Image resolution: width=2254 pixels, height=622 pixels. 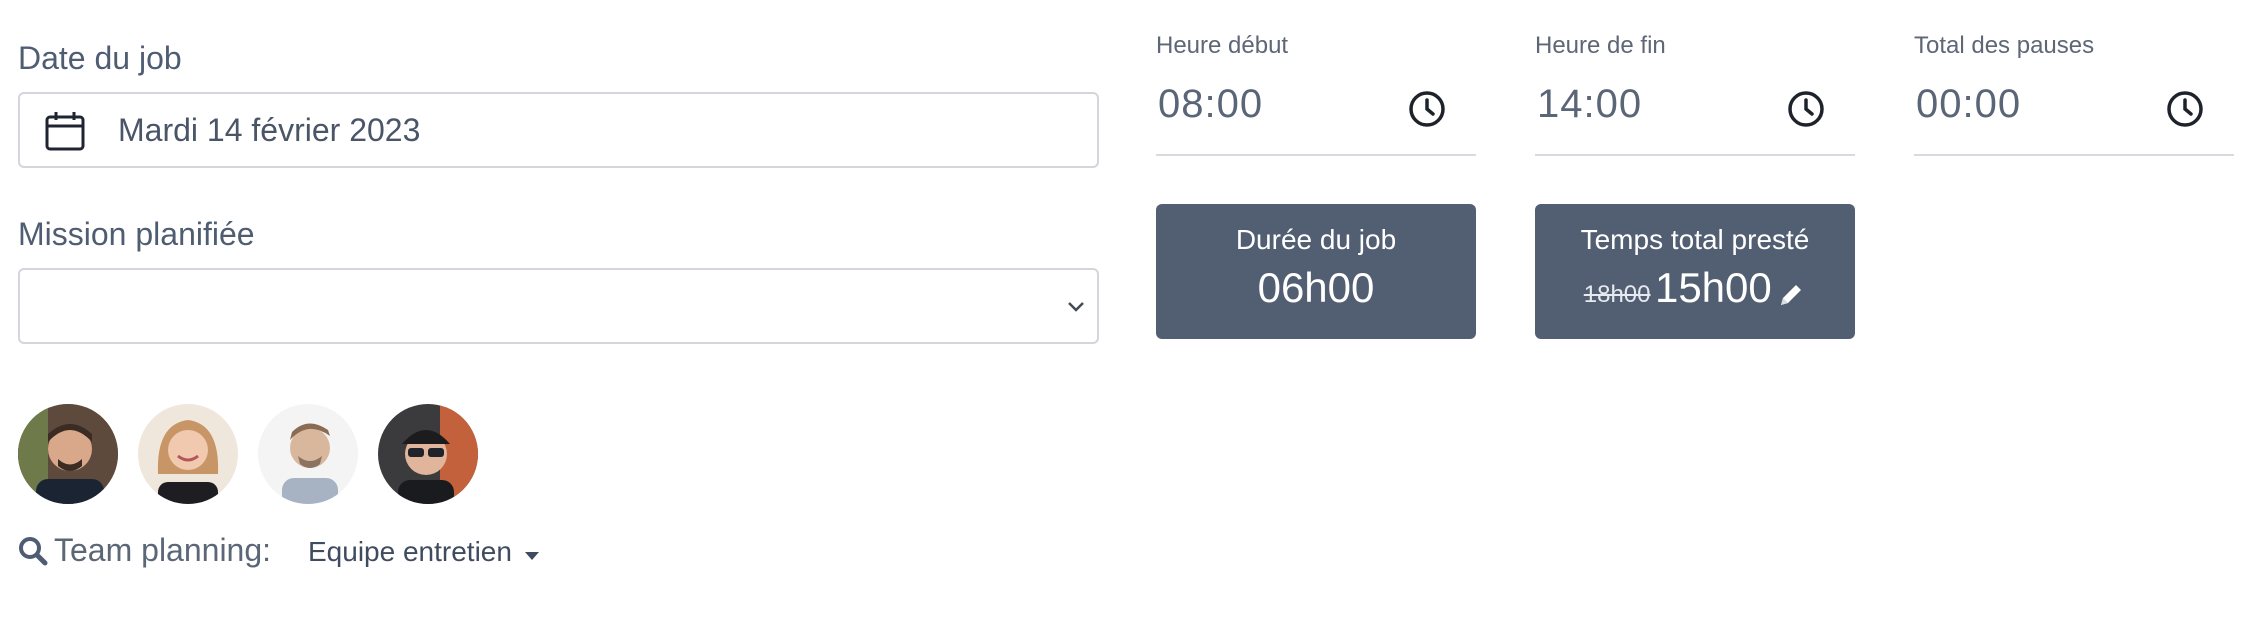 What do you see at coordinates (558, 130) in the screenshot?
I see `date-field: Mardi 14 février 2023` at bounding box center [558, 130].